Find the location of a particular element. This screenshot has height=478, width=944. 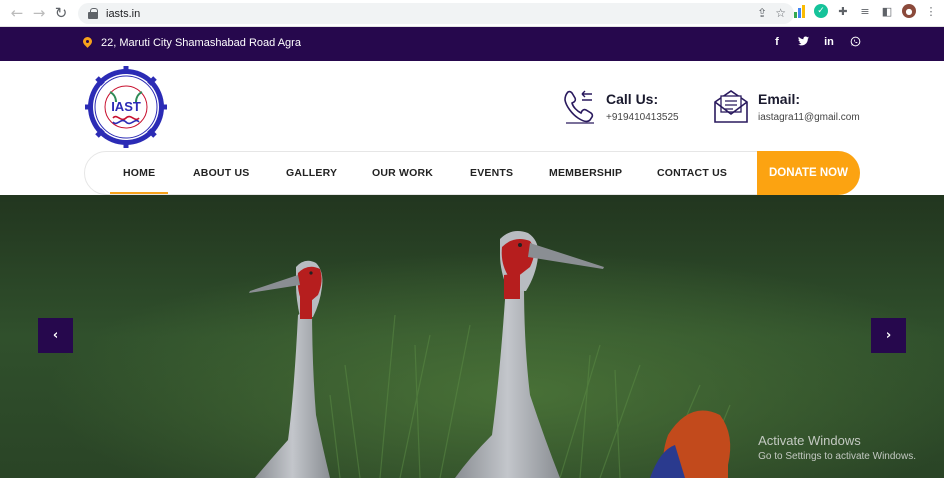

logo-text: IAST is located at coordinates (126, 106).